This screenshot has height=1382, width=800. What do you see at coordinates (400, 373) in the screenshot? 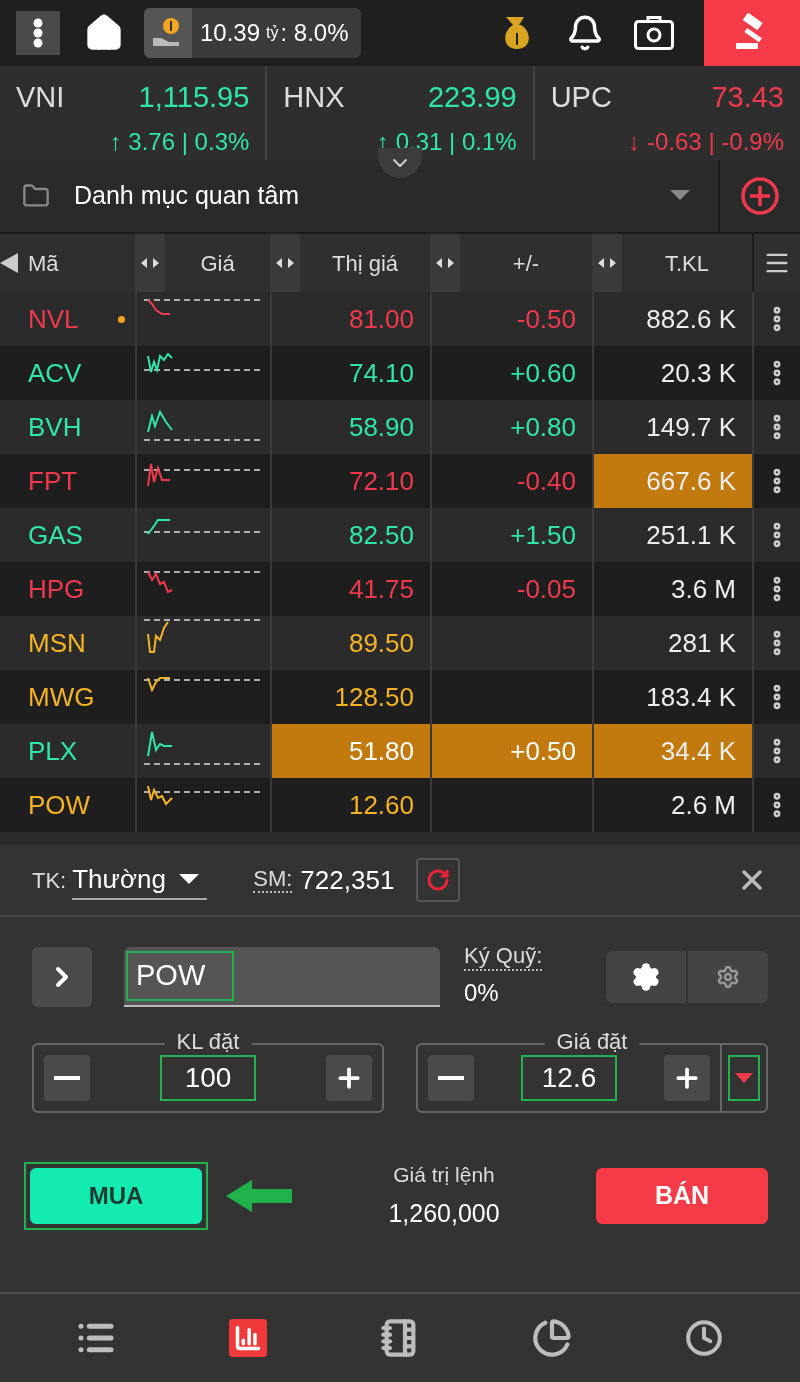
I see `table-row: ACV 74.10 +0.60 20.3 K` at bounding box center [400, 373].